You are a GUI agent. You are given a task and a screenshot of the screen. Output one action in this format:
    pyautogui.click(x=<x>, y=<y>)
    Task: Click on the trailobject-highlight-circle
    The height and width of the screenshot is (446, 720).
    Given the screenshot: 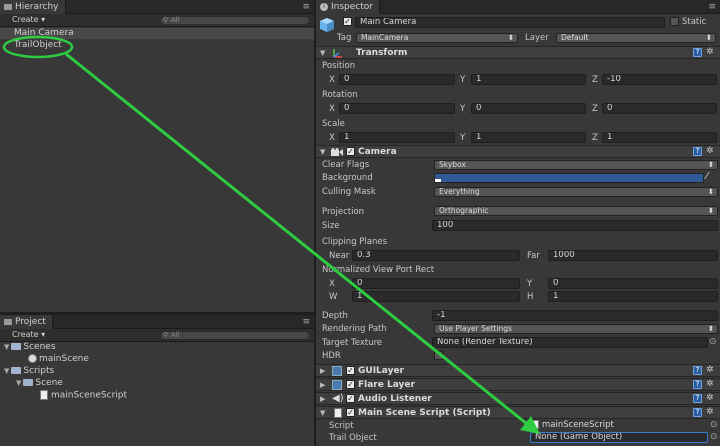 What is the action you would take?
    pyautogui.click(x=38, y=47)
    